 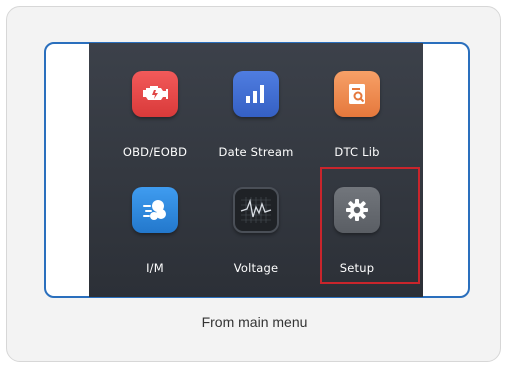 What do you see at coordinates (155, 159) in the screenshot?
I see `menu-item-im: I/M` at bounding box center [155, 159].